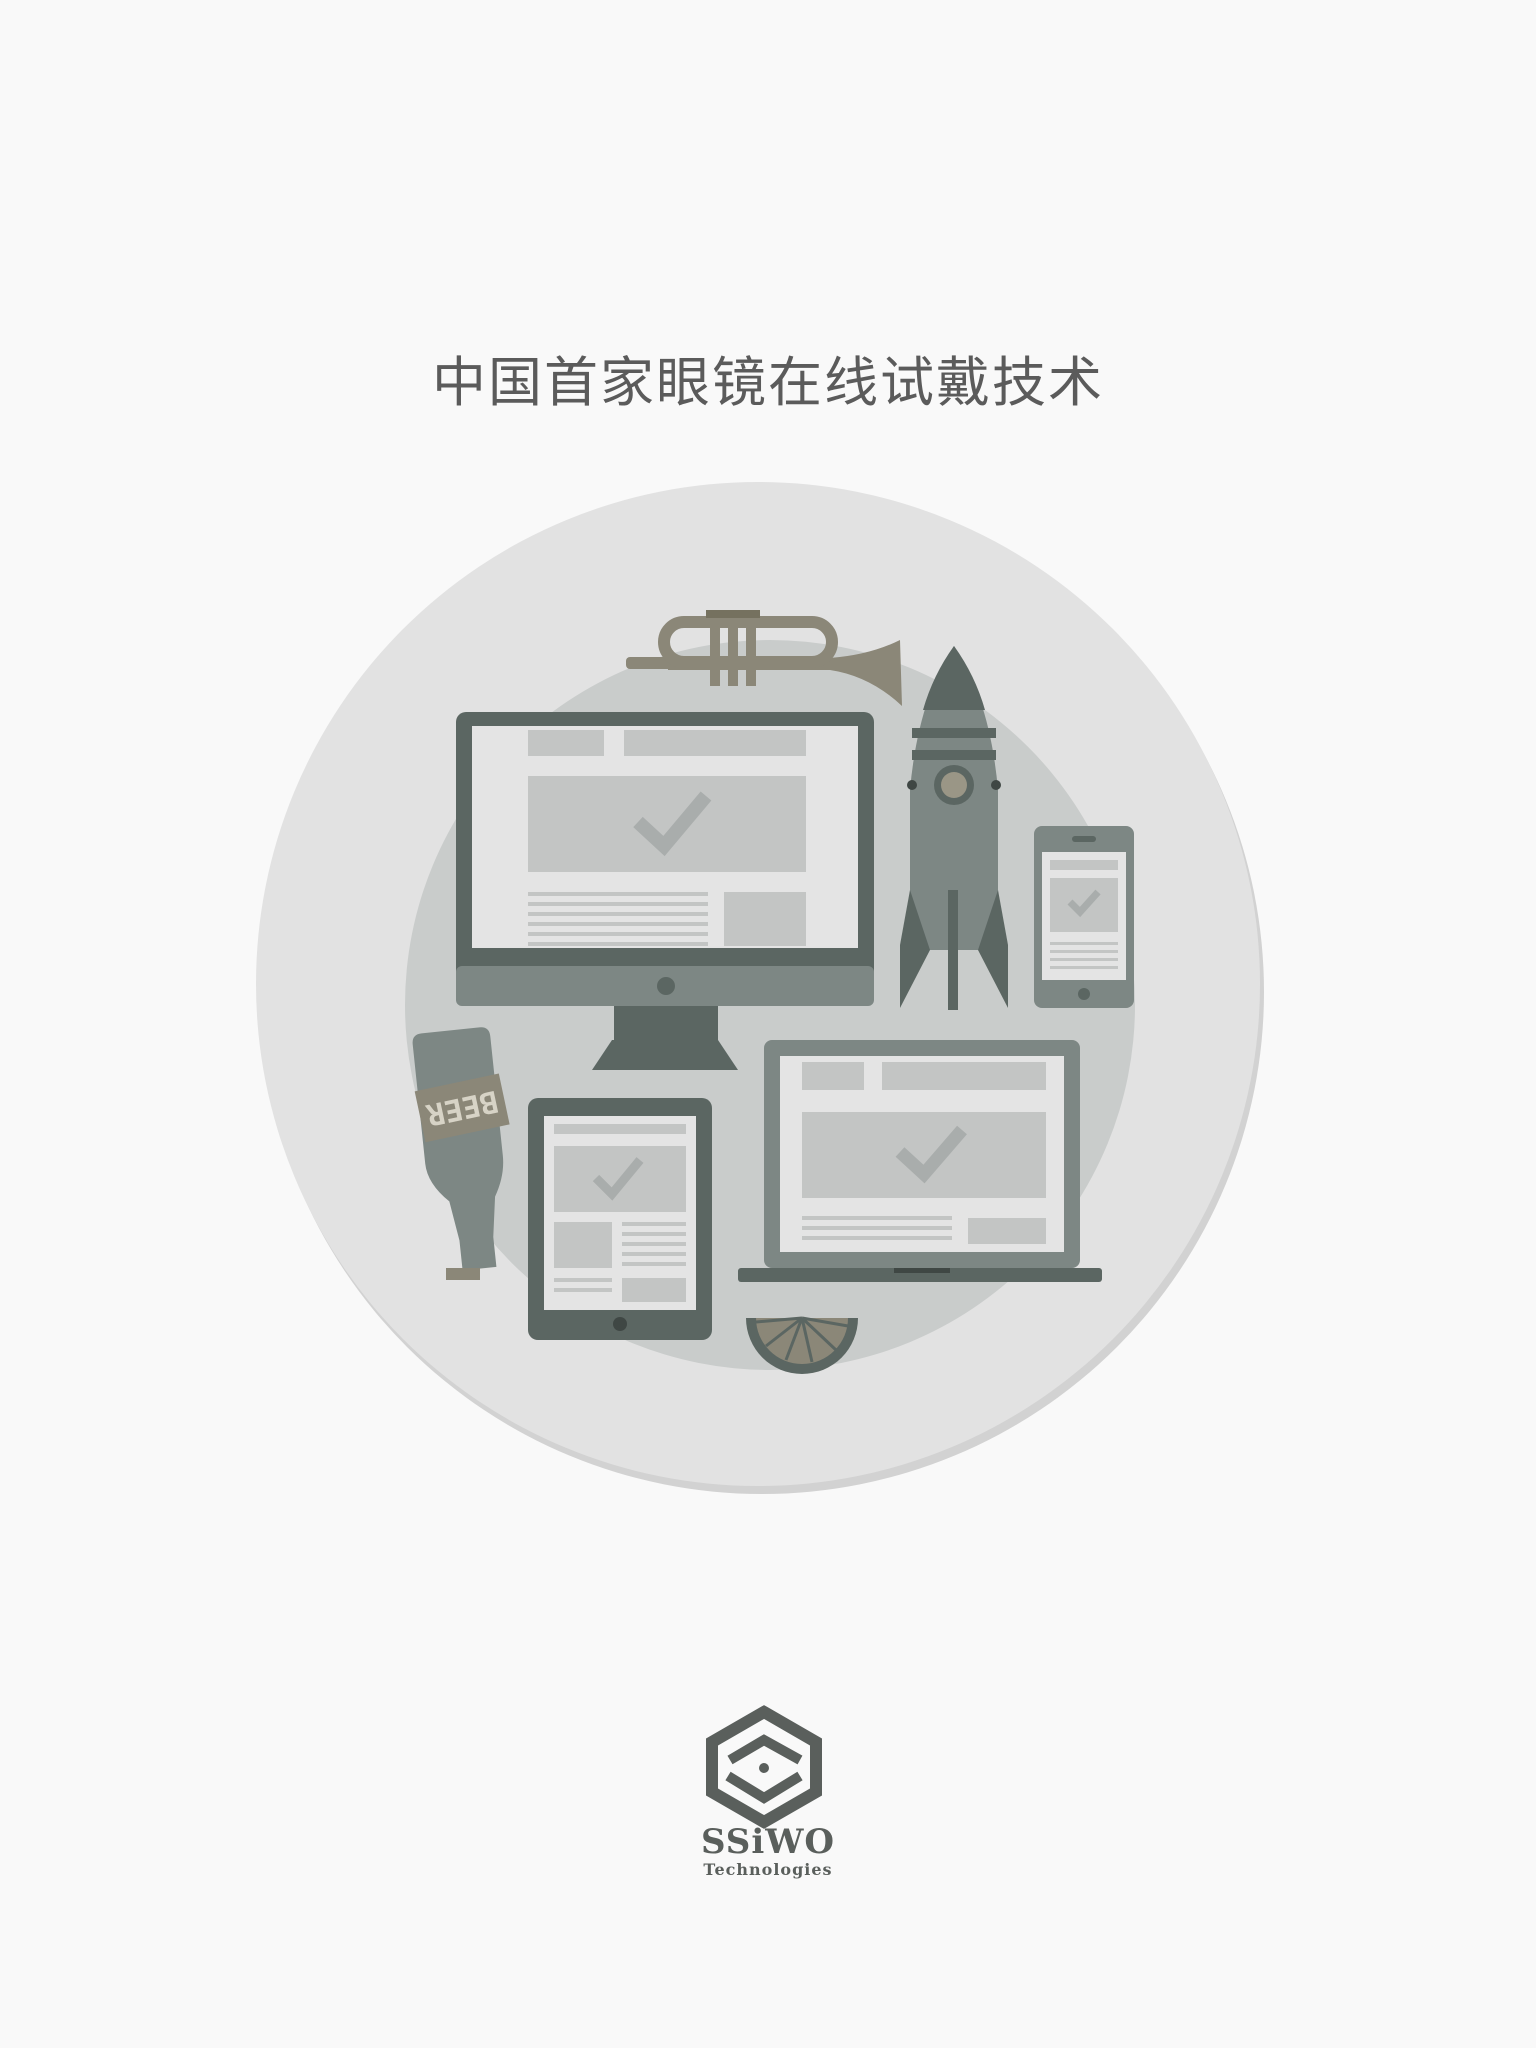  Describe the element at coordinates (1084, 917) in the screenshot. I see `smartphone-icon` at that location.